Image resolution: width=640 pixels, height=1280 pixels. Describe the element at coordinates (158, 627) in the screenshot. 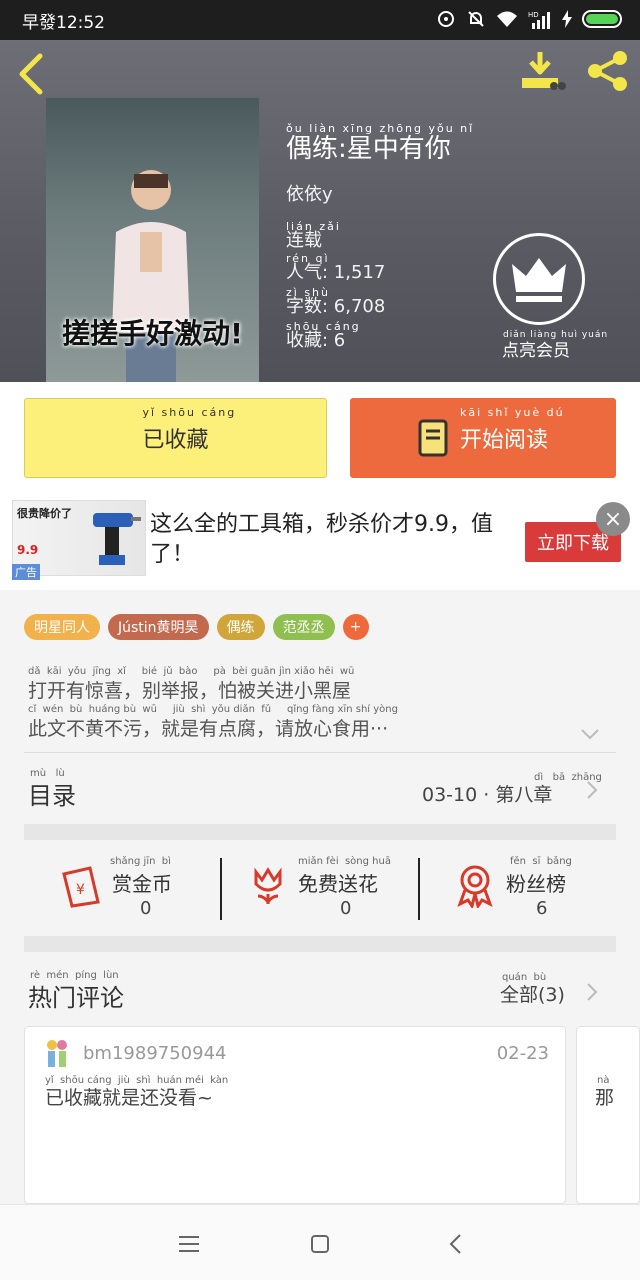

I see `tag-item: Jústin黄明昊` at that location.